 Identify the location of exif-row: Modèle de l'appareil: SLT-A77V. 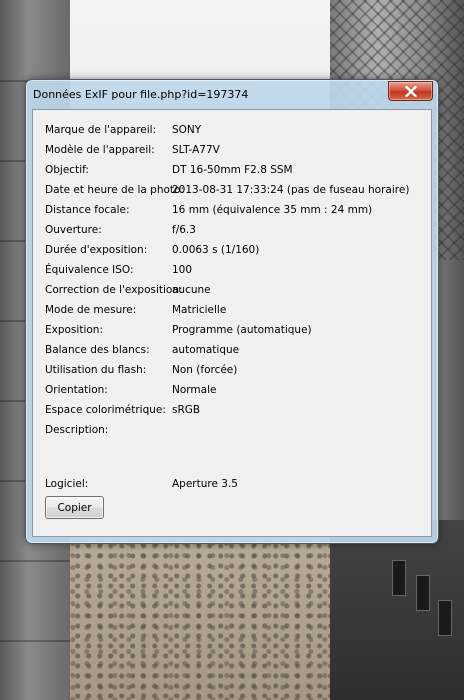
(235, 152).